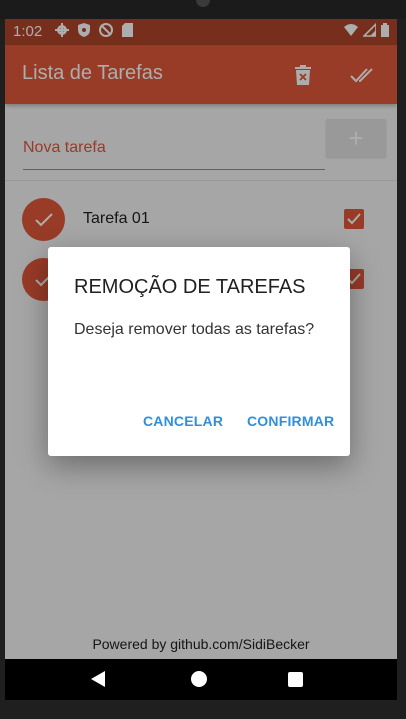  I want to click on dialog-message: Deseja remover todas as tarefas?, so click(194, 329).